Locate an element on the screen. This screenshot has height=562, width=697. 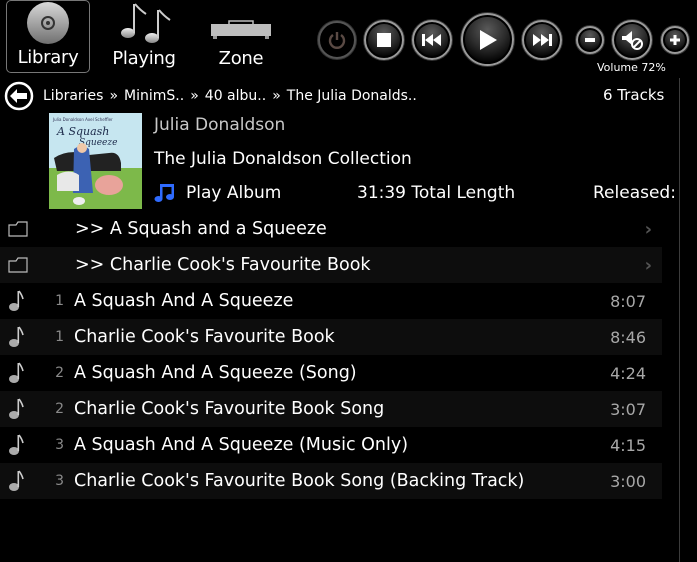
track-row: 1 Charlie Cook's Favourite Book 8:46 is located at coordinates (331, 337).